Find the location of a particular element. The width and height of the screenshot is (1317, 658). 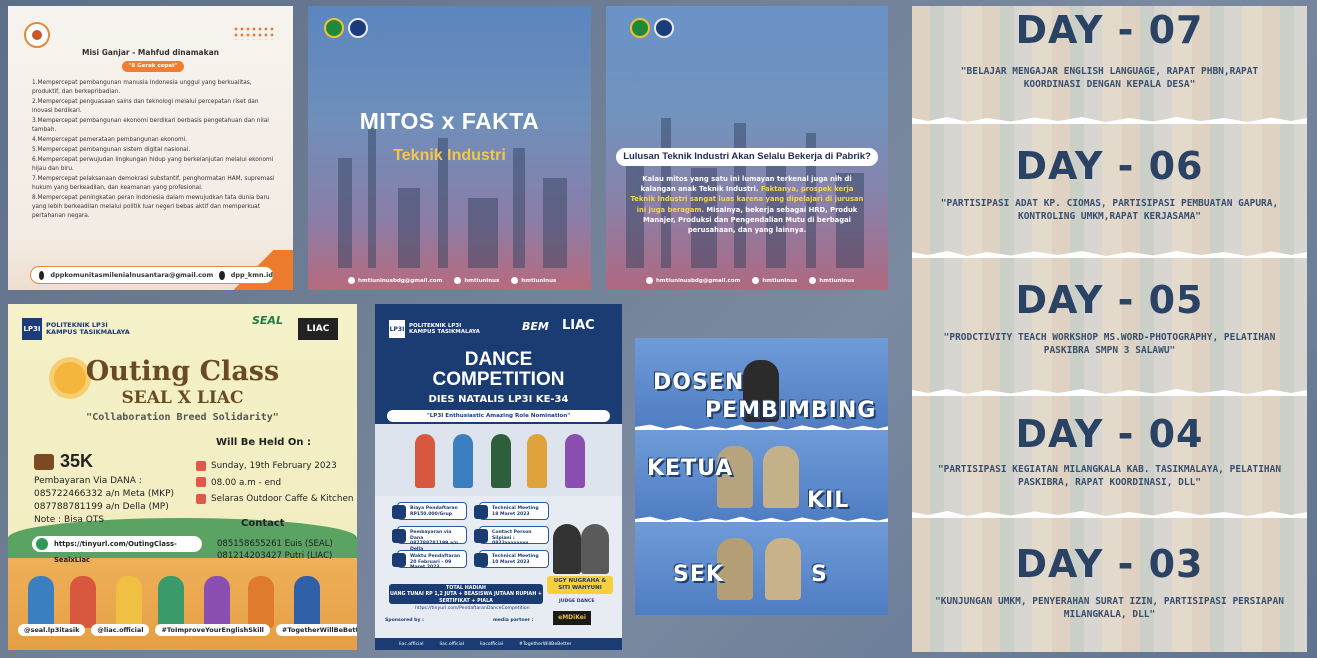

calendar-icon is located at coordinates (201, 465).